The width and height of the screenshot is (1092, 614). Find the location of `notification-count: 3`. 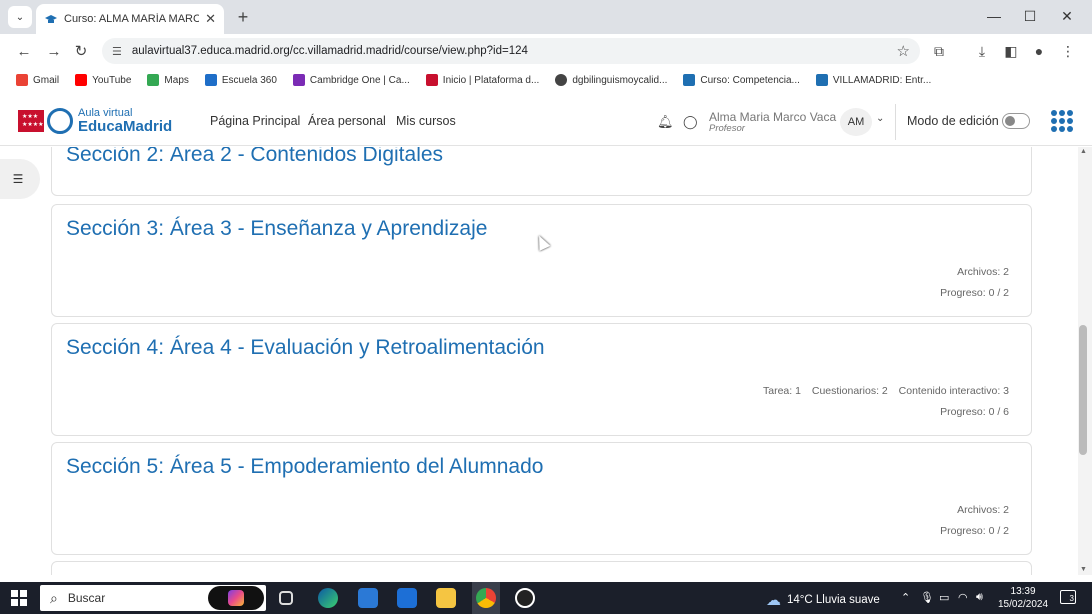

notification-count: 3 is located at coordinates (1071, 598).